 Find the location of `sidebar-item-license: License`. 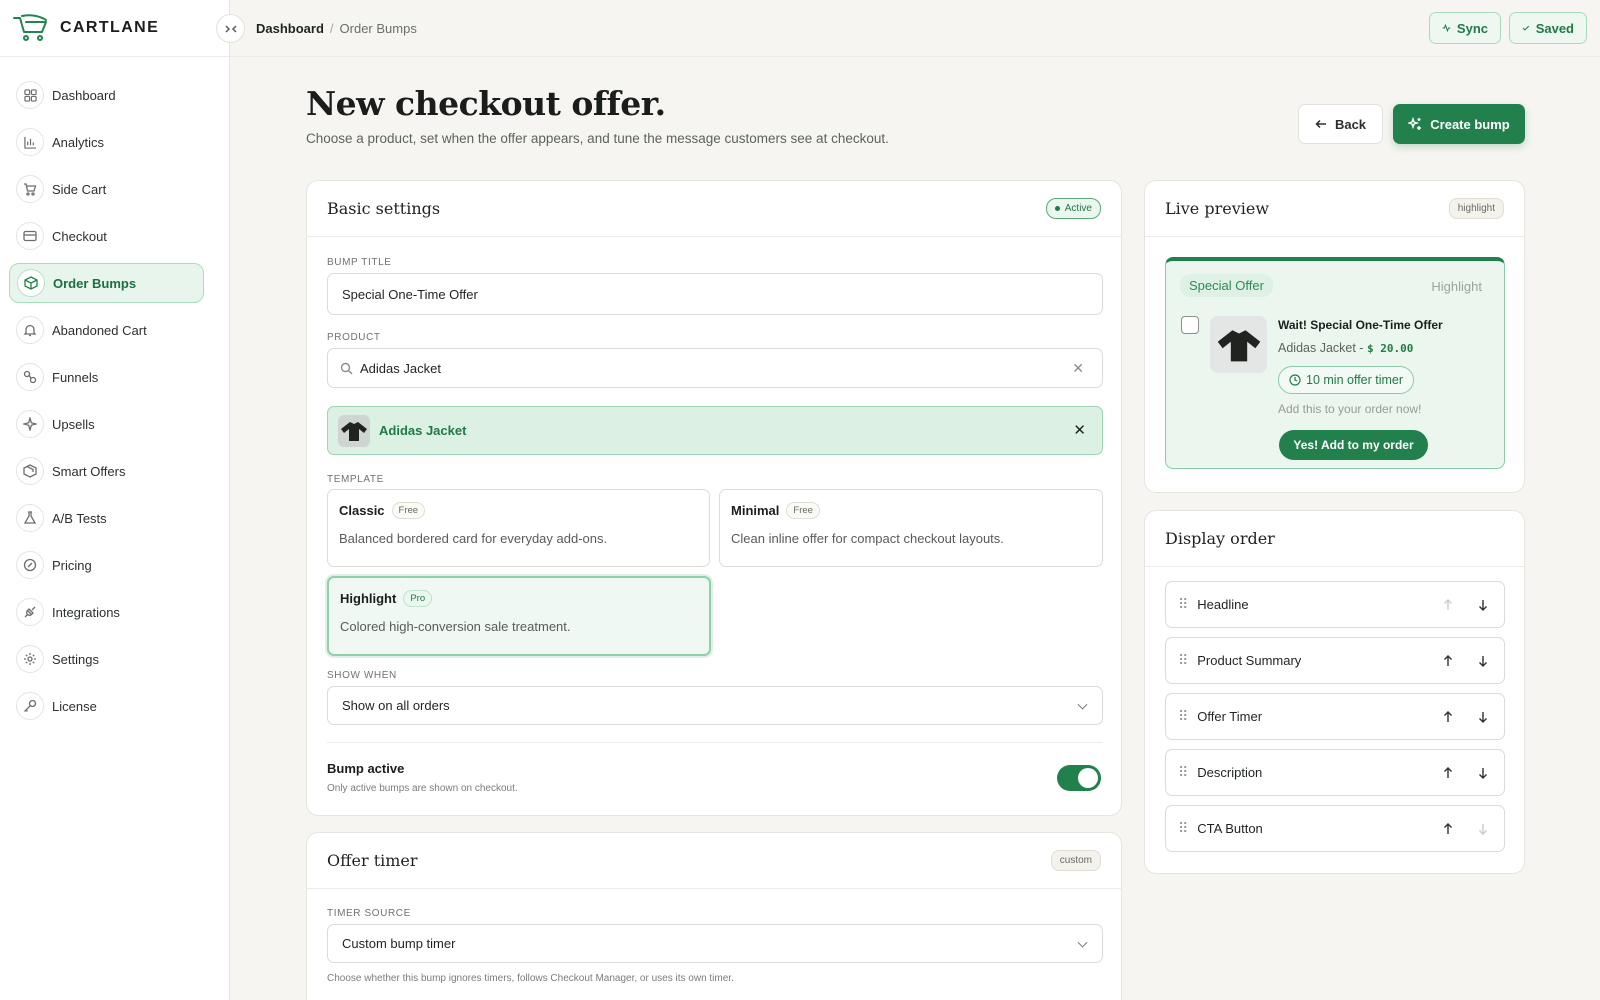

sidebar-item-license: License is located at coordinates (106, 706).